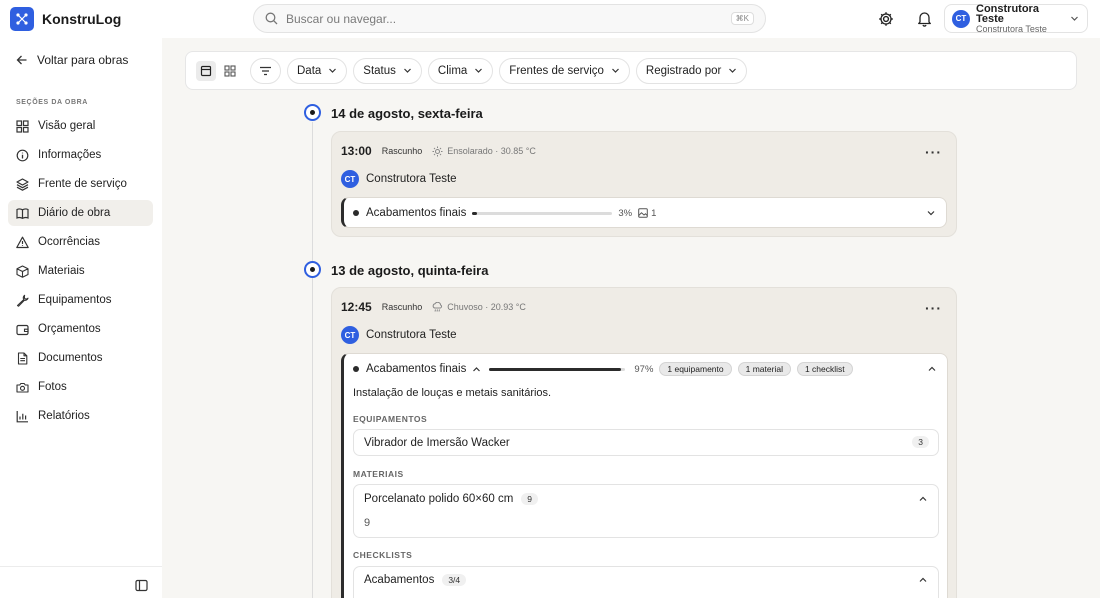  Describe the element at coordinates (1011, 28) in the screenshot. I see `user-company: Construtora Teste` at that location.